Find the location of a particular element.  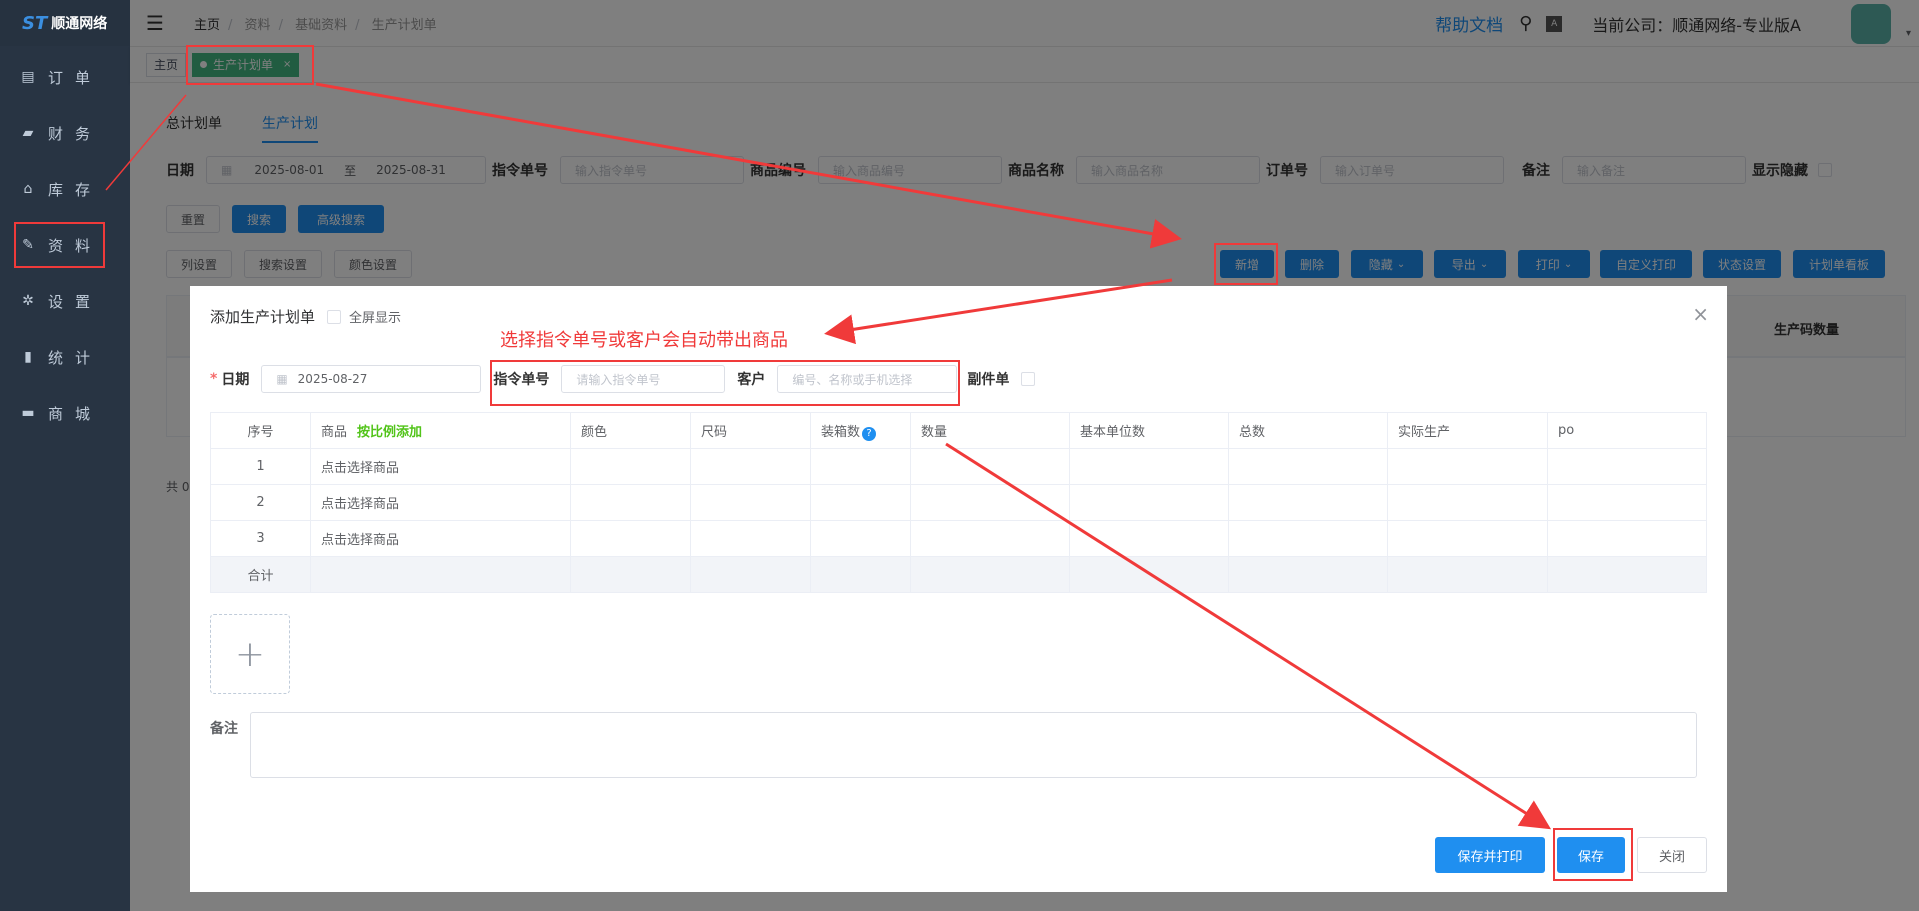

row-no: 1 is located at coordinates (260, 466).